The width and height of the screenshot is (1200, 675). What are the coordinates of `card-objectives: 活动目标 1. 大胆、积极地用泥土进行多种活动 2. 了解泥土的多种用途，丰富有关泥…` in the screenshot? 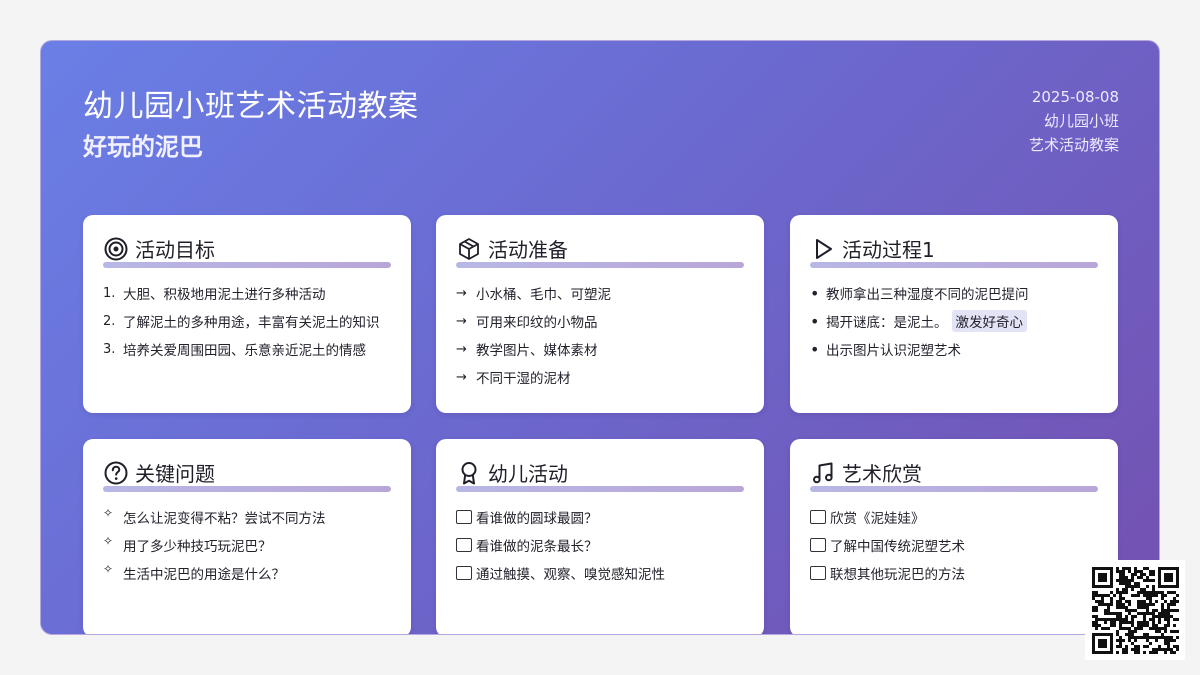 It's located at (247, 314).